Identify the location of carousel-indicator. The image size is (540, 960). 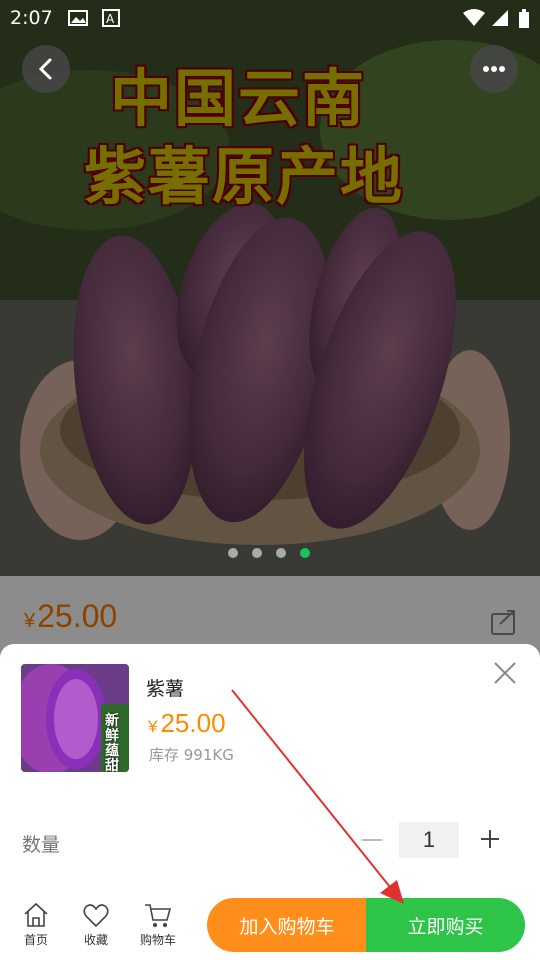
(269, 553).